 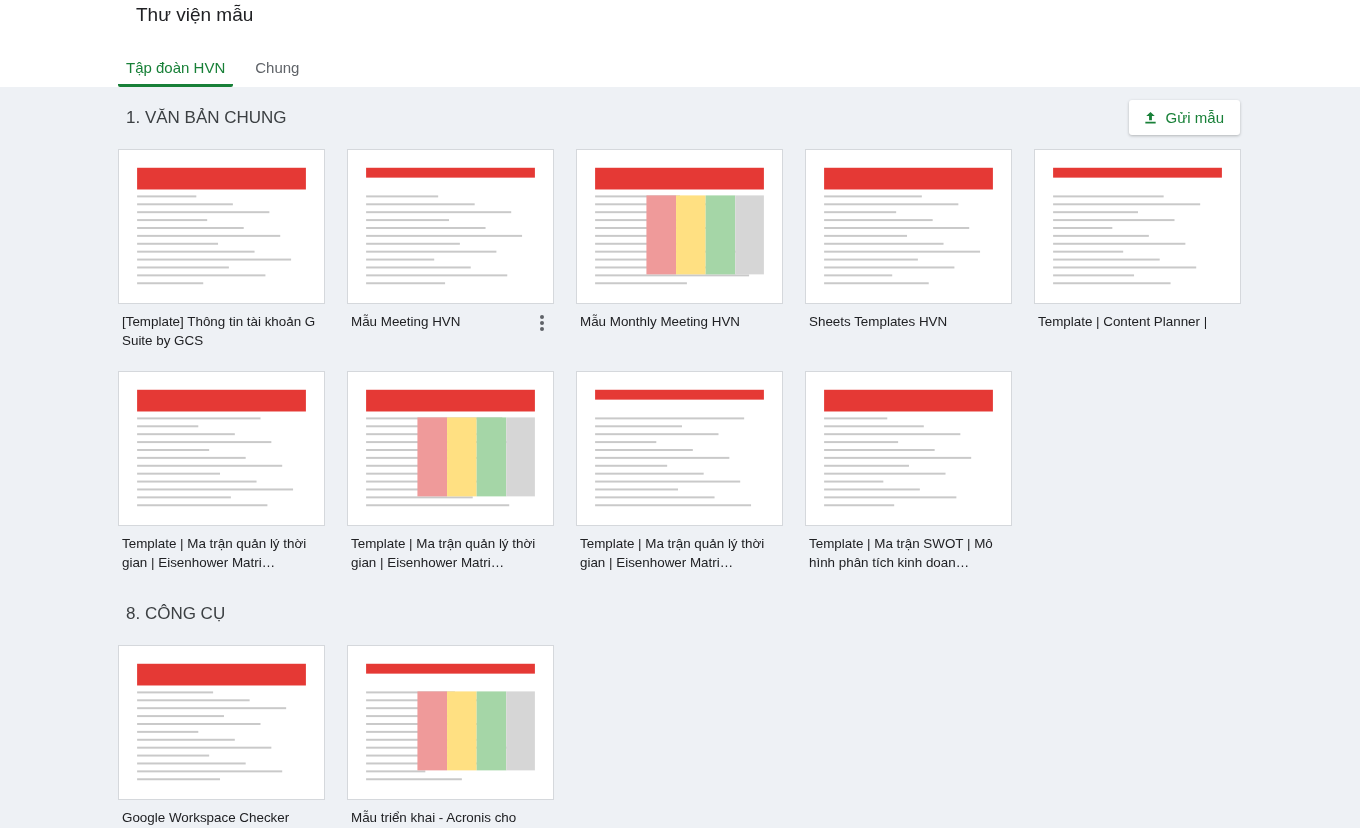 I want to click on template-title: Mẫu Meeting HVN, so click(x=450, y=321).